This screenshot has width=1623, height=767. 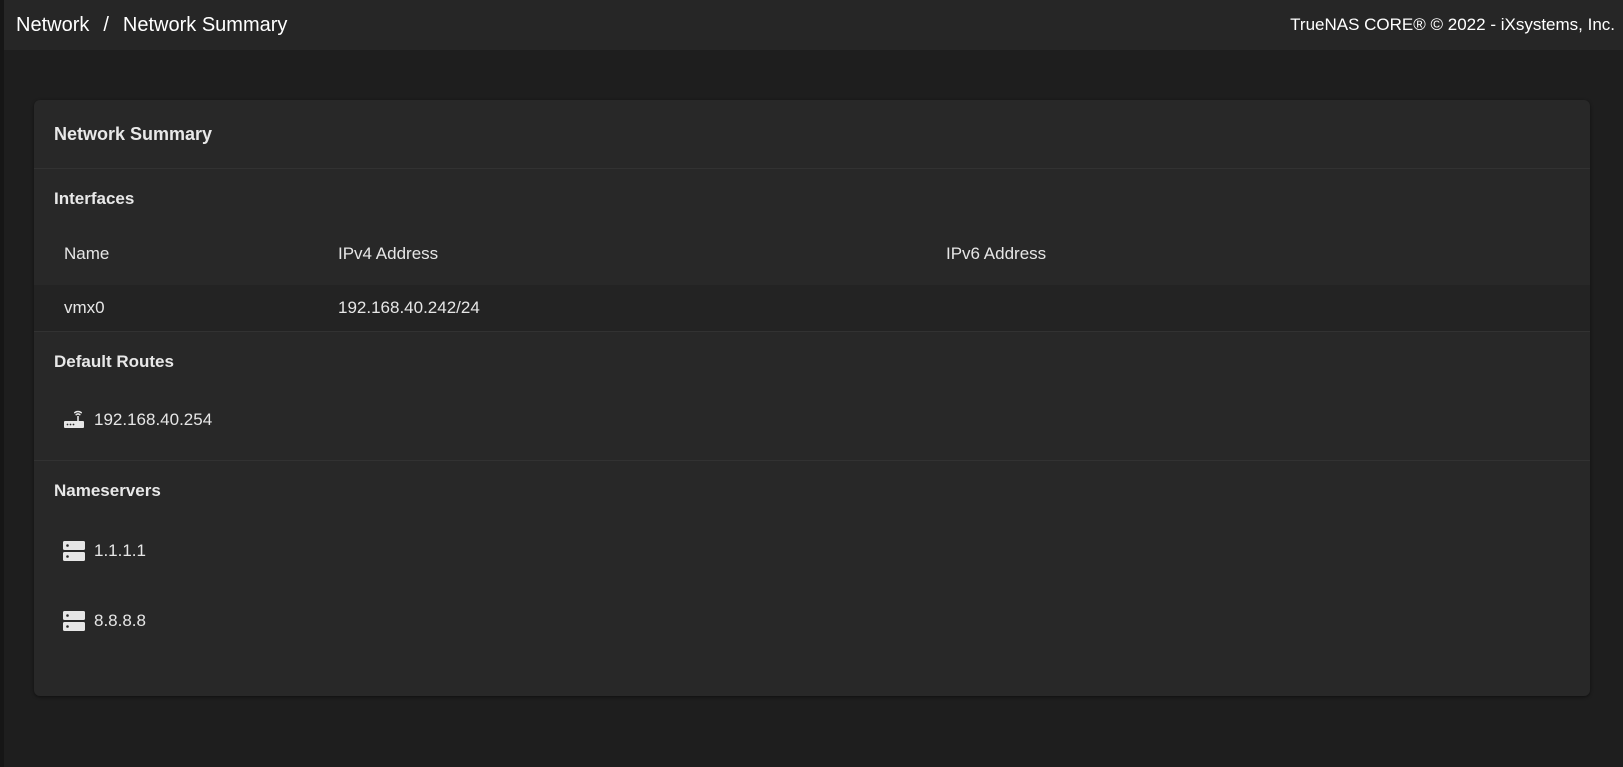 What do you see at coordinates (114, 361) in the screenshot?
I see `default-routes-title: Default Routes` at bounding box center [114, 361].